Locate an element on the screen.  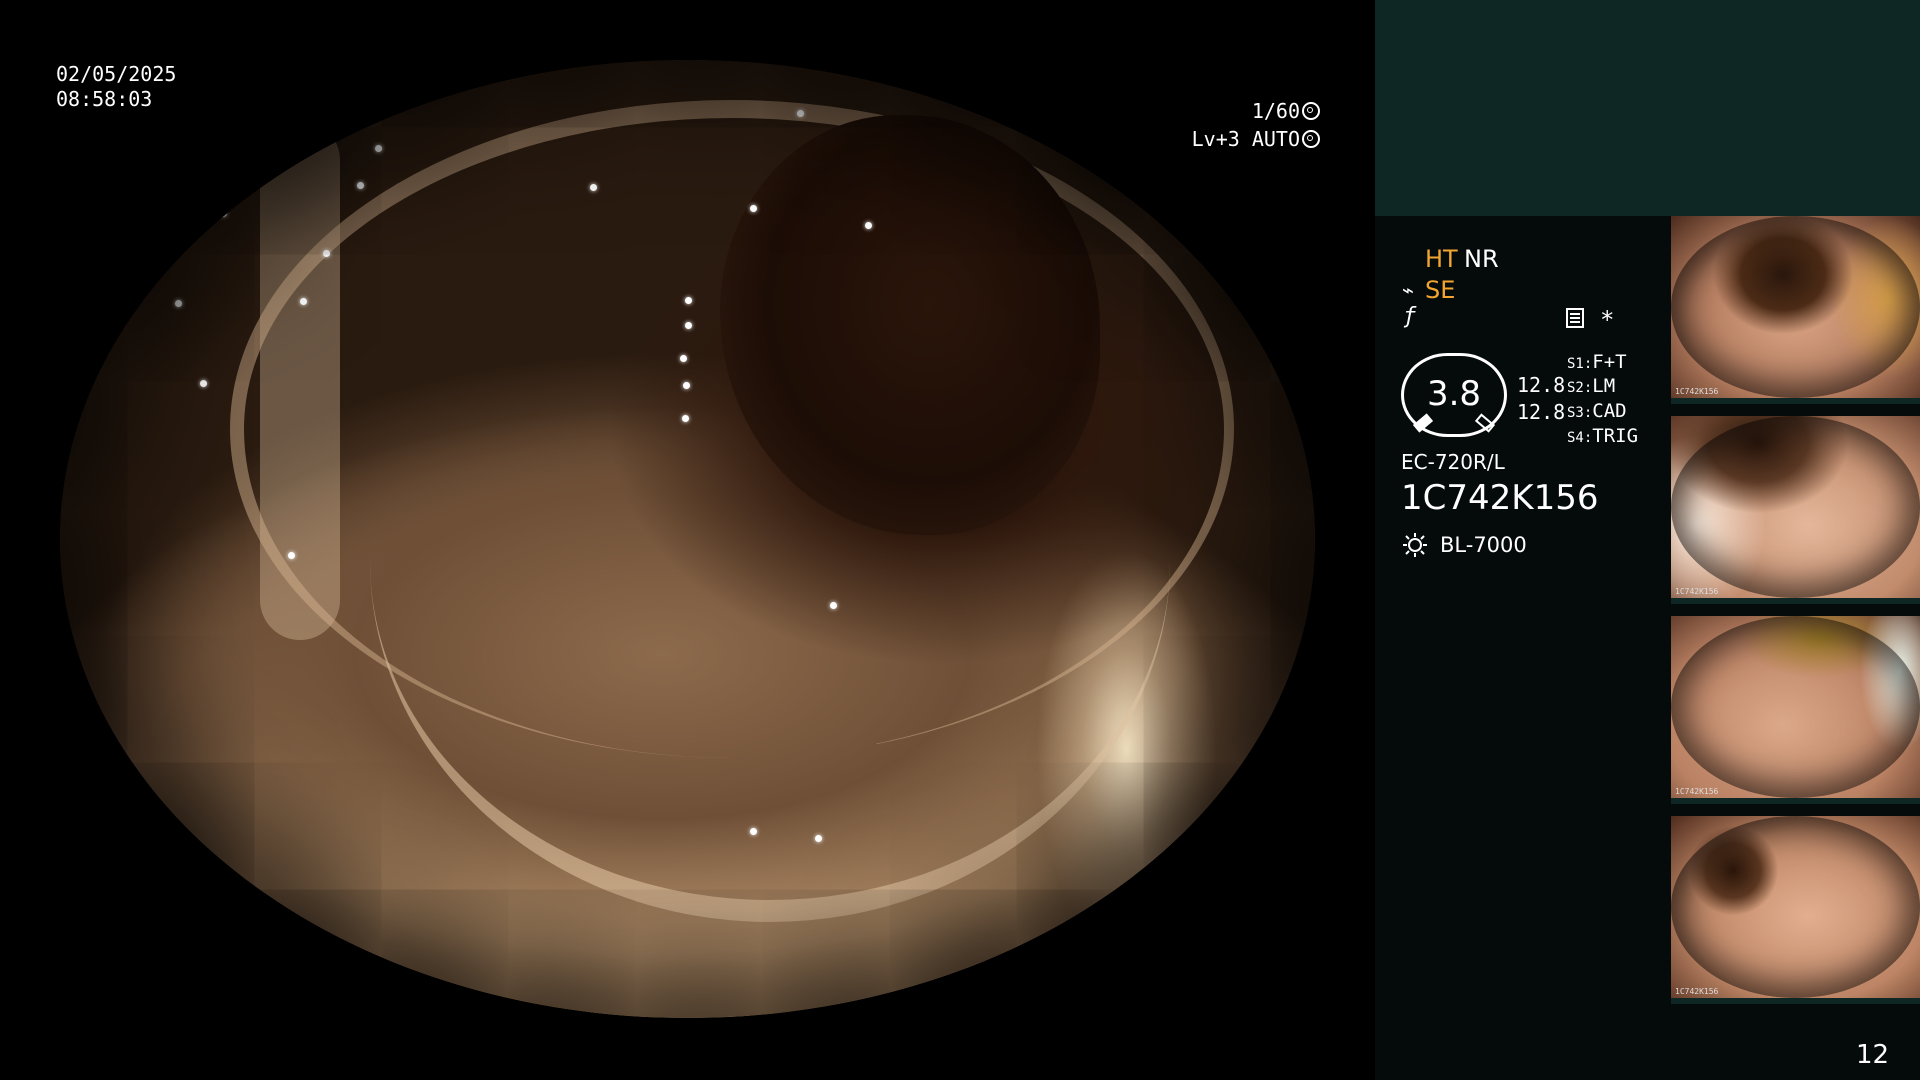
zoom-gauge: 3.8 is located at coordinates (1454, 395).